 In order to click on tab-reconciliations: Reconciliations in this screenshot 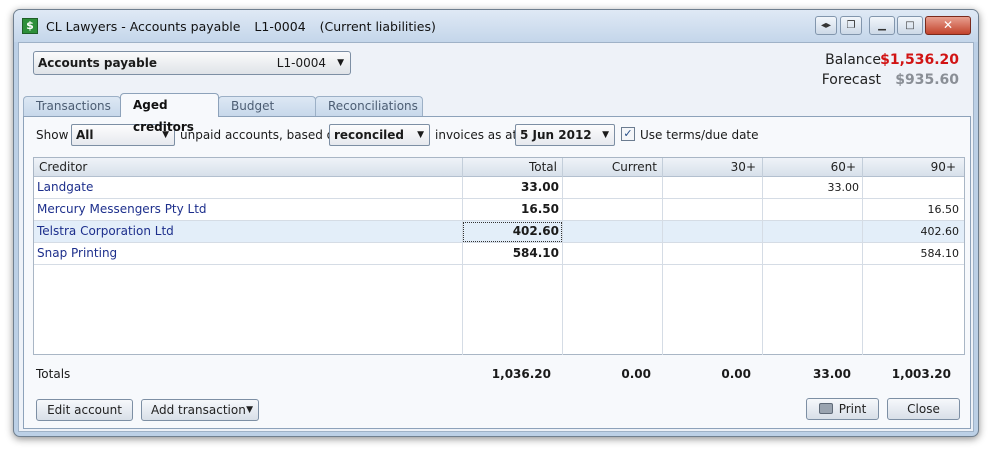, I will do `click(369, 106)`.